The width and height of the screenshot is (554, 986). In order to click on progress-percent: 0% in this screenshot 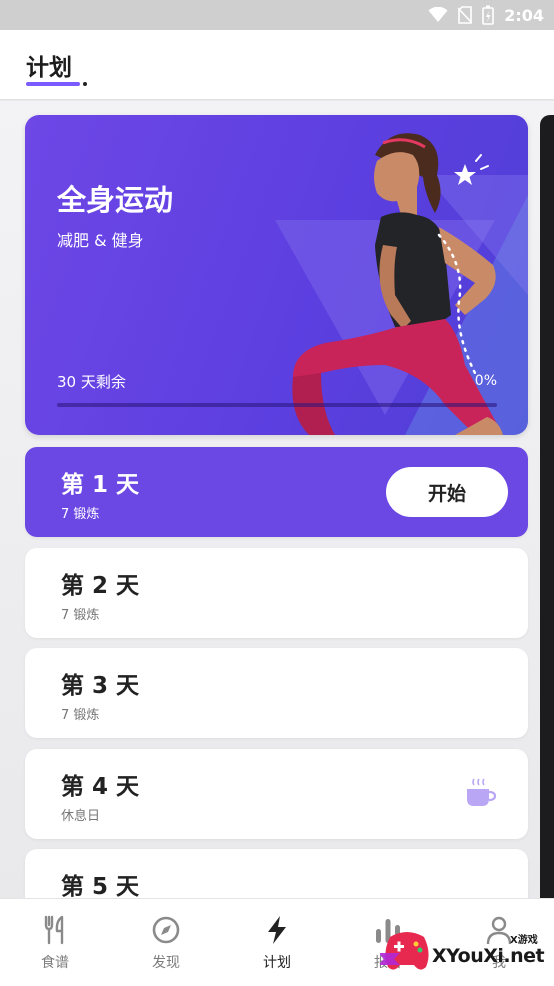, I will do `click(485, 381)`.